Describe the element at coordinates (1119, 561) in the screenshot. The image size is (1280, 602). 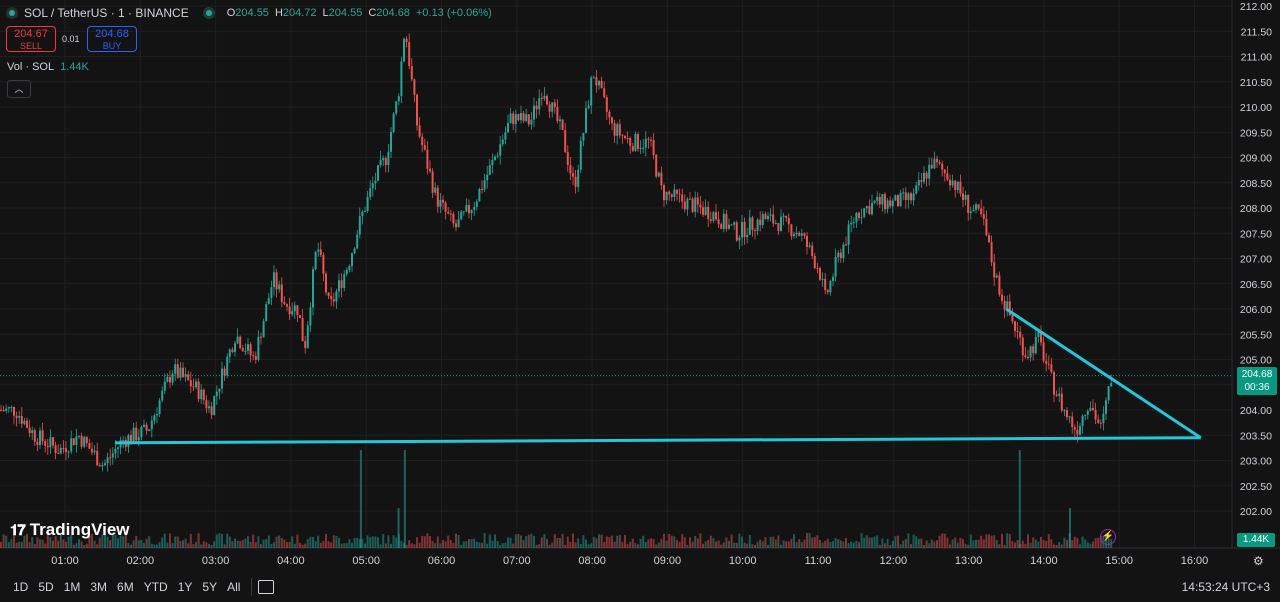
I see `time-tick-label: 15:00` at that location.